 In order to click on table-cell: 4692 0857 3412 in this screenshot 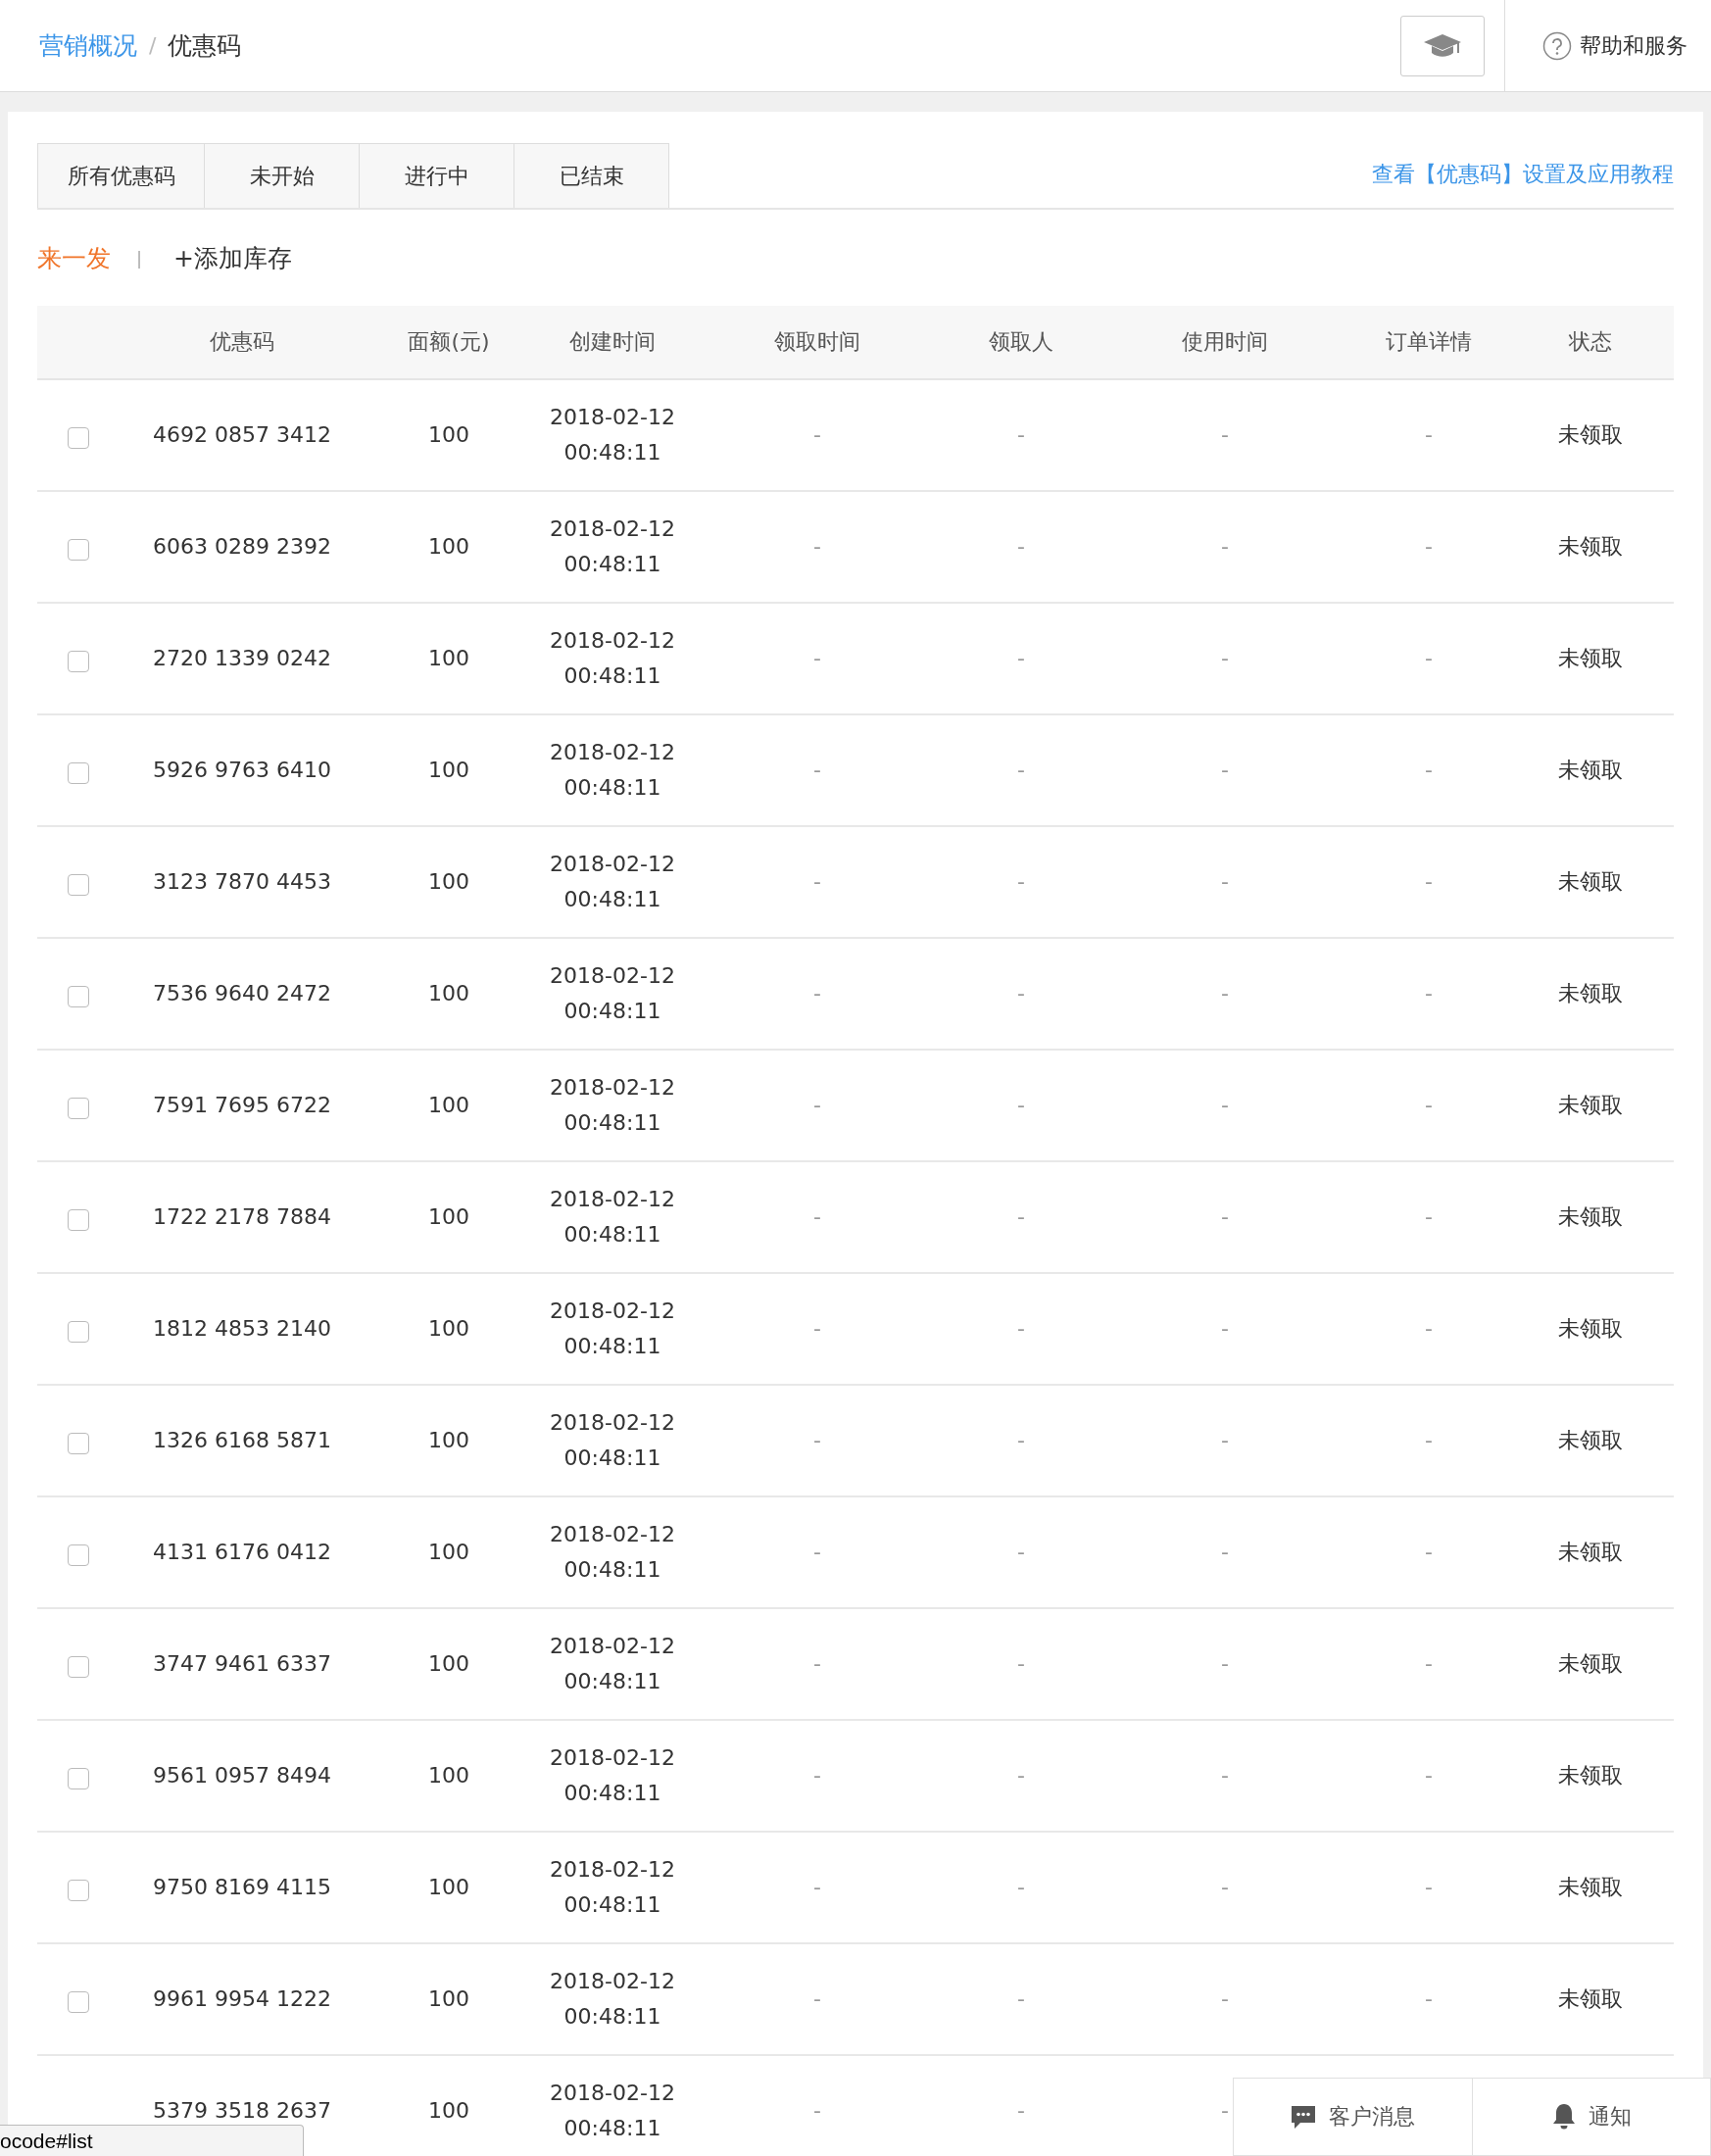, I will do `click(242, 434)`.